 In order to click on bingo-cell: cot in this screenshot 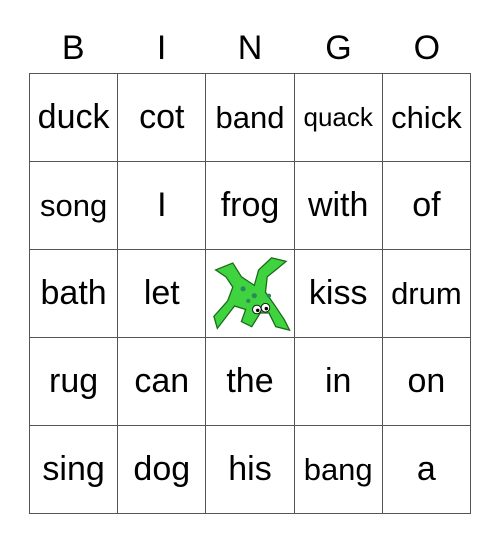, I will do `click(162, 118)`.